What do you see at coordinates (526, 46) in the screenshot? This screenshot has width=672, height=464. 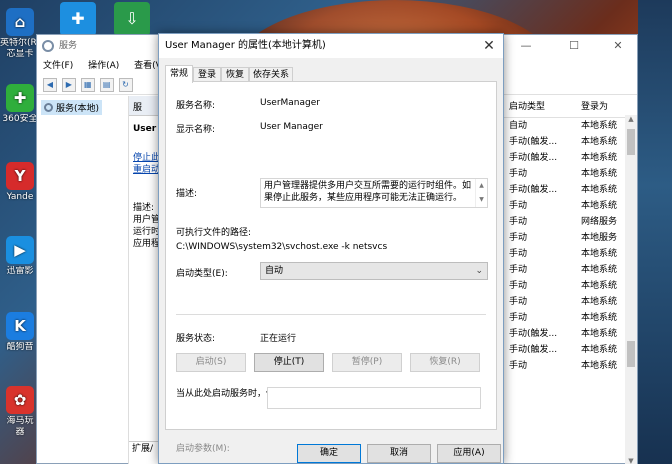 I see `minimize-icon: —` at bounding box center [526, 46].